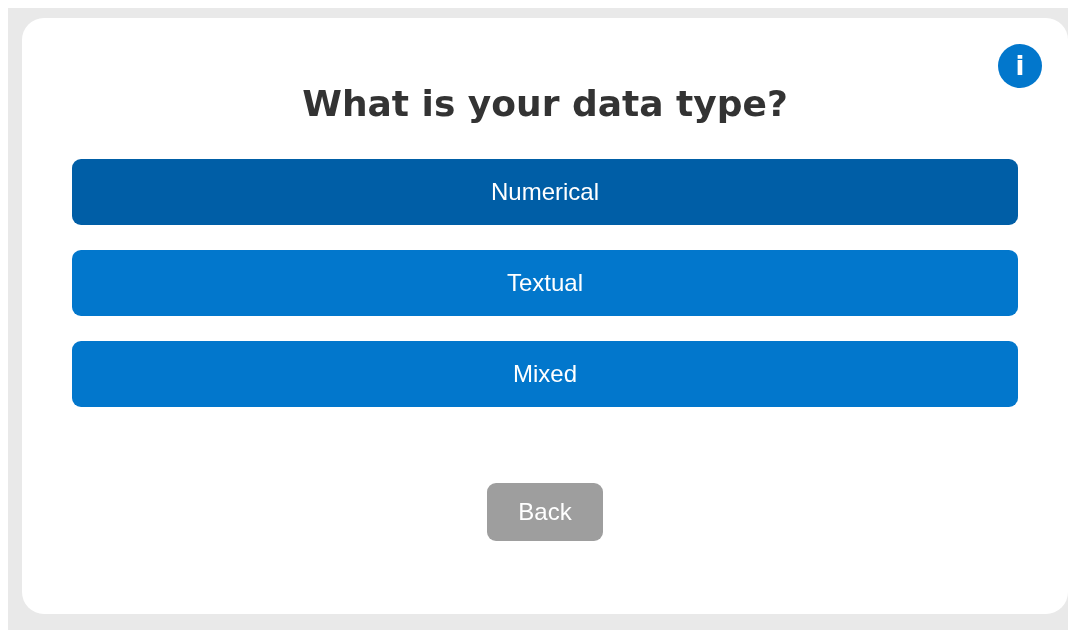 The height and width of the screenshot is (630, 1068). What do you see at coordinates (545, 374) in the screenshot?
I see `option-button: Mixed` at bounding box center [545, 374].